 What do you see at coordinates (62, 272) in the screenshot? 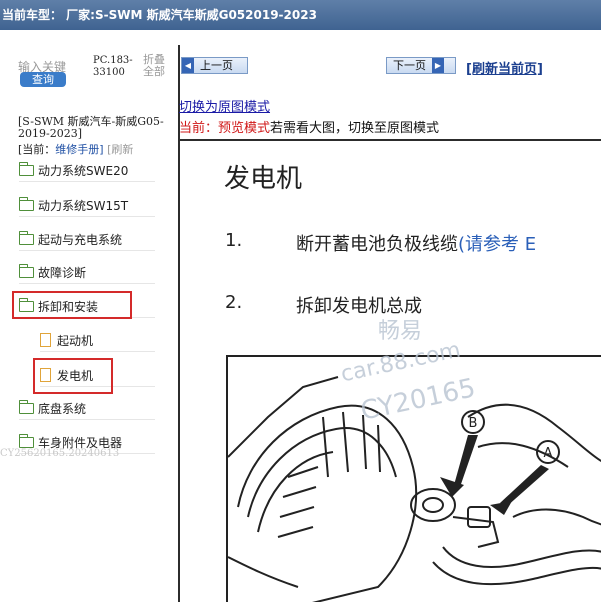
I see `tree-item-label: 故障诊断` at bounding box center [62, 272].